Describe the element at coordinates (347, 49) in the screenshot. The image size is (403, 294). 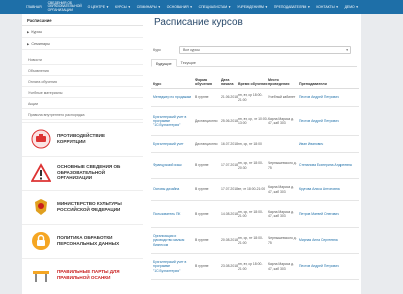
I see `chevron-down-icon: ▾` at that location.